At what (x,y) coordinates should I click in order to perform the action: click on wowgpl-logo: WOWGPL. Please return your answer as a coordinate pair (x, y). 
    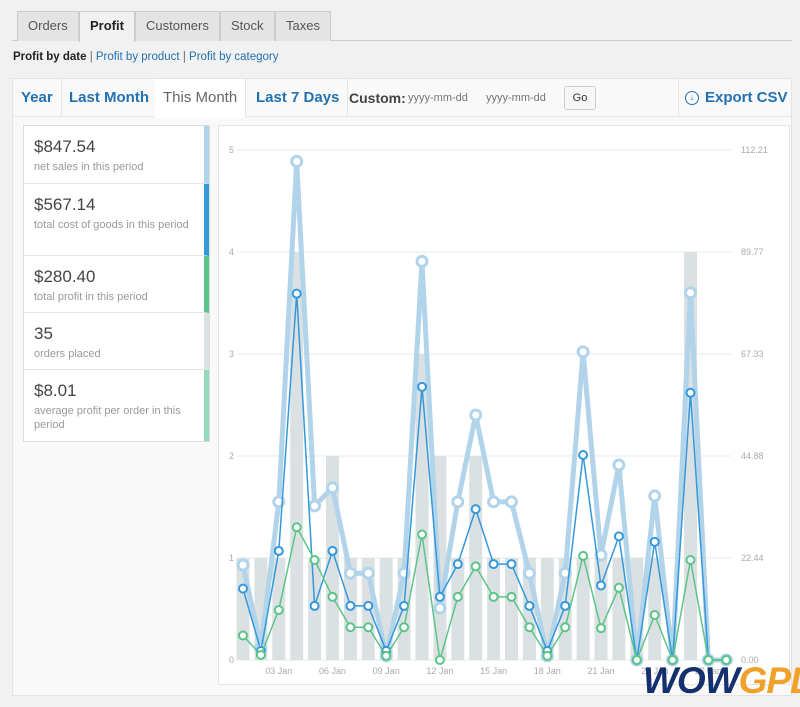
    Looking at the image, I should click on (721, 680).